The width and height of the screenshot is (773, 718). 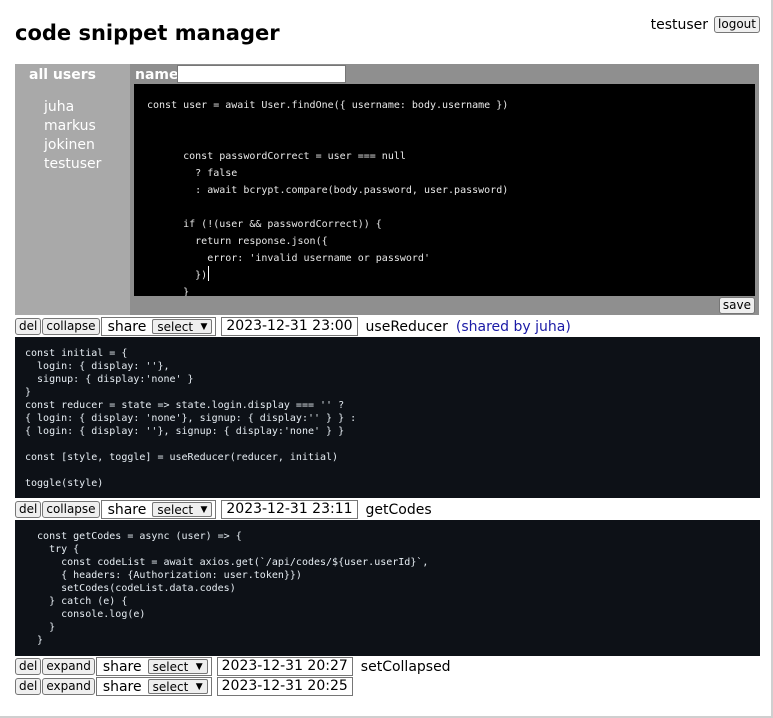 I want to click on user-bar: testuser logout, so click(x=705, y=24).